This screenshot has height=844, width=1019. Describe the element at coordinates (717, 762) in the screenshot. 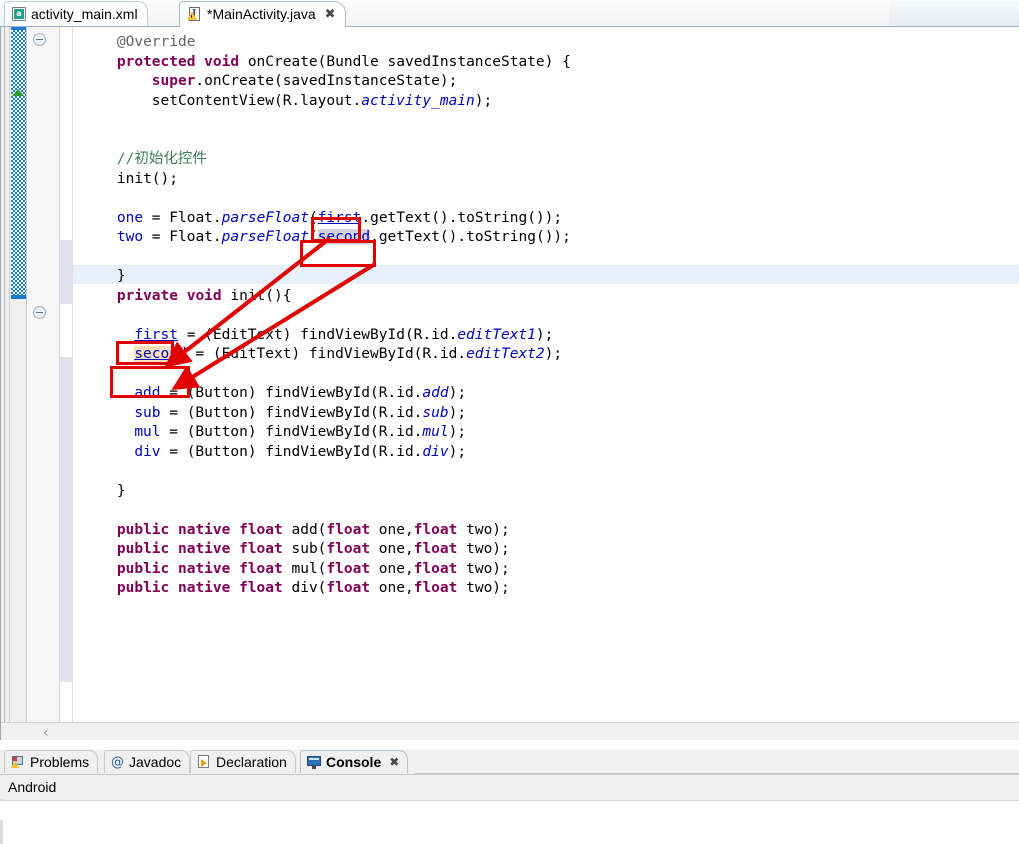

I see `bottom-tab-bar-empty-area` at that location.